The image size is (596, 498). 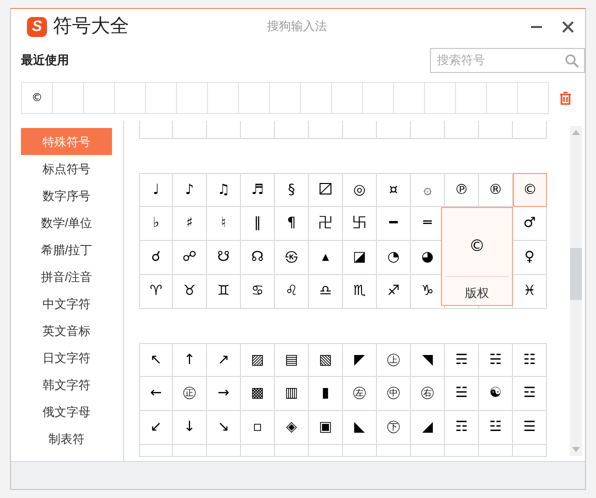 What do you see at coordinates (428, 428) in the screenshot?
I see `symbol-cell: ◢` at bounding box center [428, 428].